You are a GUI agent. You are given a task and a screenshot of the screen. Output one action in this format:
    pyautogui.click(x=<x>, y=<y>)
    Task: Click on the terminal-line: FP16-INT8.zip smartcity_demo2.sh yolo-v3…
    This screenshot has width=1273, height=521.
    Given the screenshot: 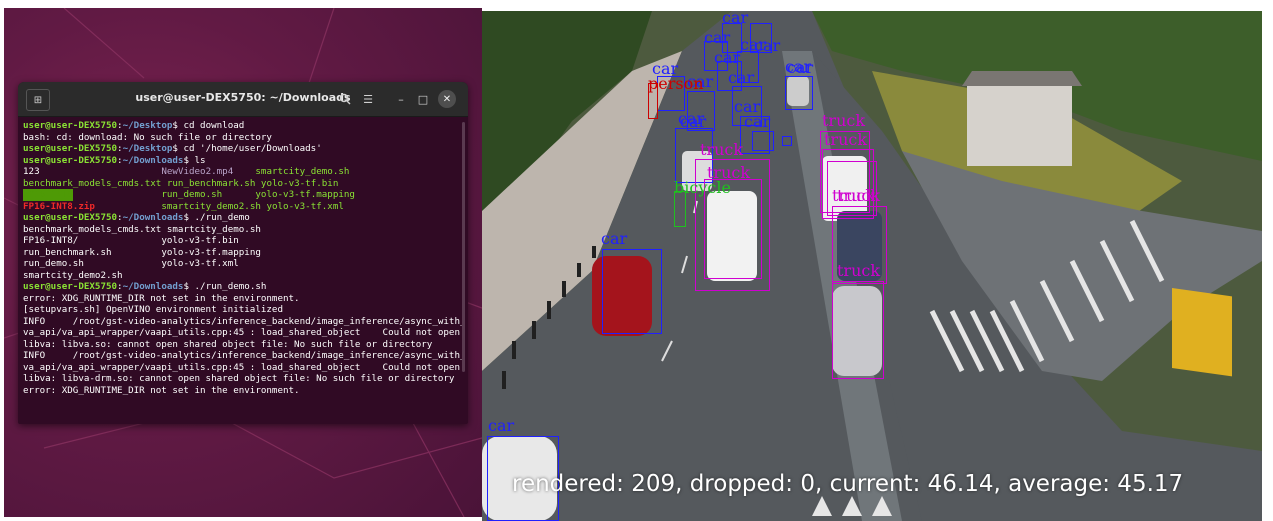 What is the action you would take?
    pyautogui.click(x=243, y=207)
    